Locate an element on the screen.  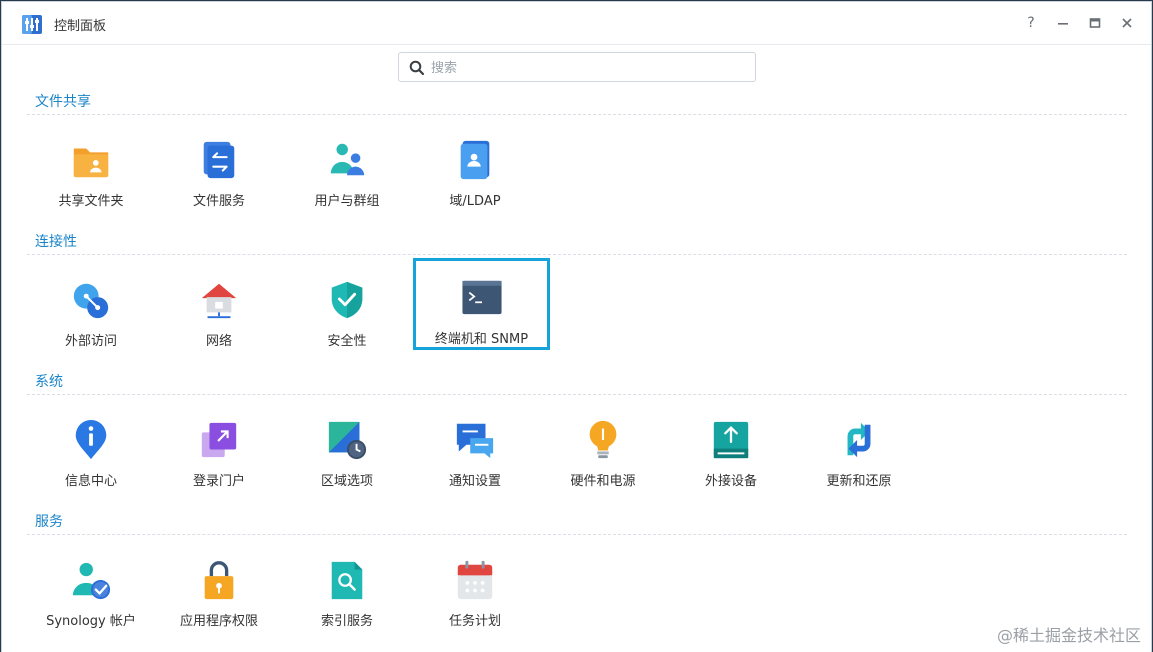
item-label: 用户与群组 is located at coordinates (347, 201).